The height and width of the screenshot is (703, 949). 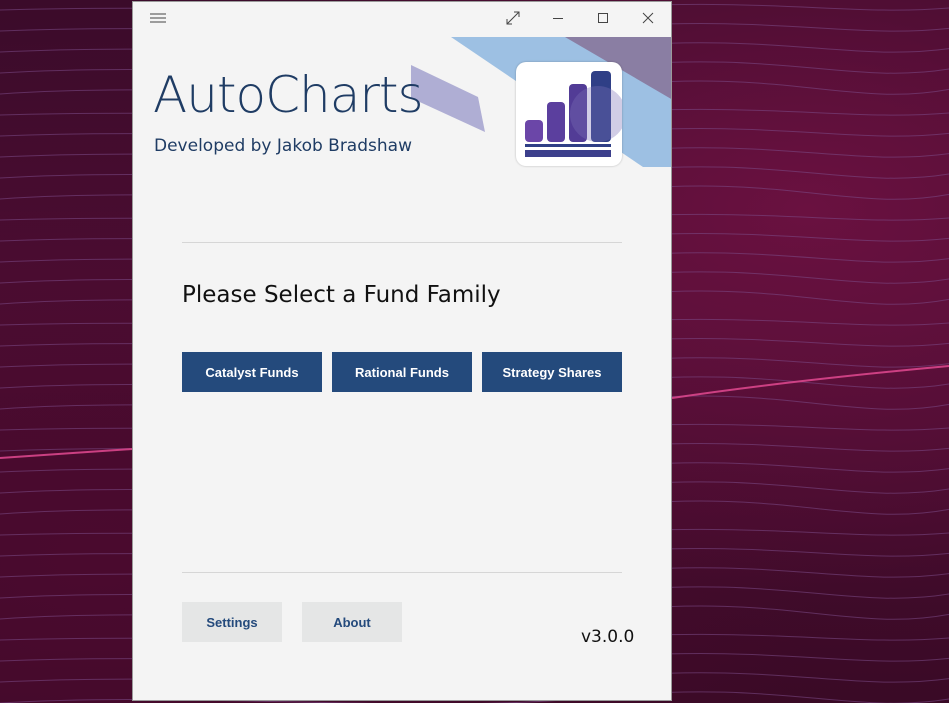 I want to click on close-button, so click(x=648, y=18).